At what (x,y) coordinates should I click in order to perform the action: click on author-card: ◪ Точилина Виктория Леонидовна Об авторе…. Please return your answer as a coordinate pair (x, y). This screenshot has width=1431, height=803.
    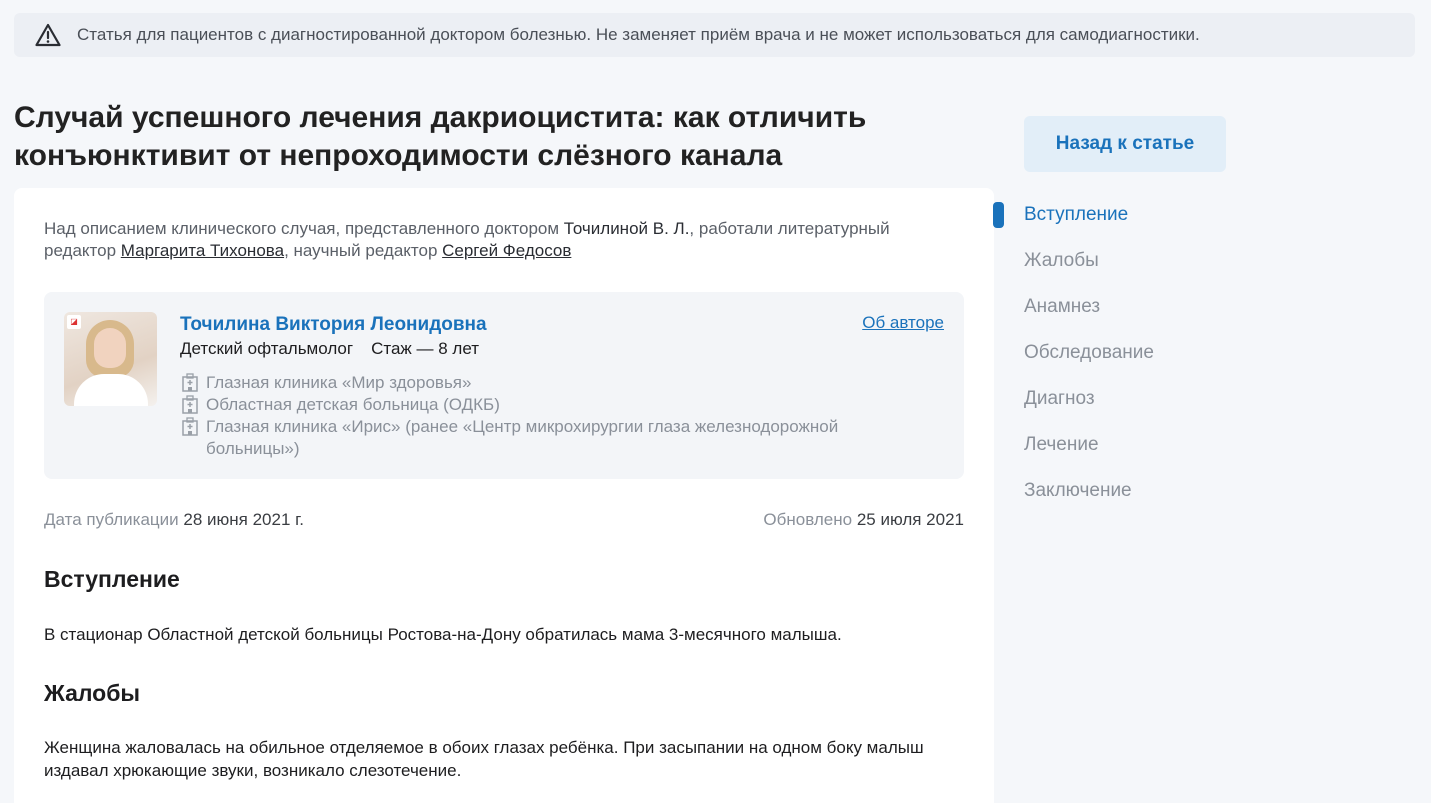
    Looking at the image, I should click on (504, 385).